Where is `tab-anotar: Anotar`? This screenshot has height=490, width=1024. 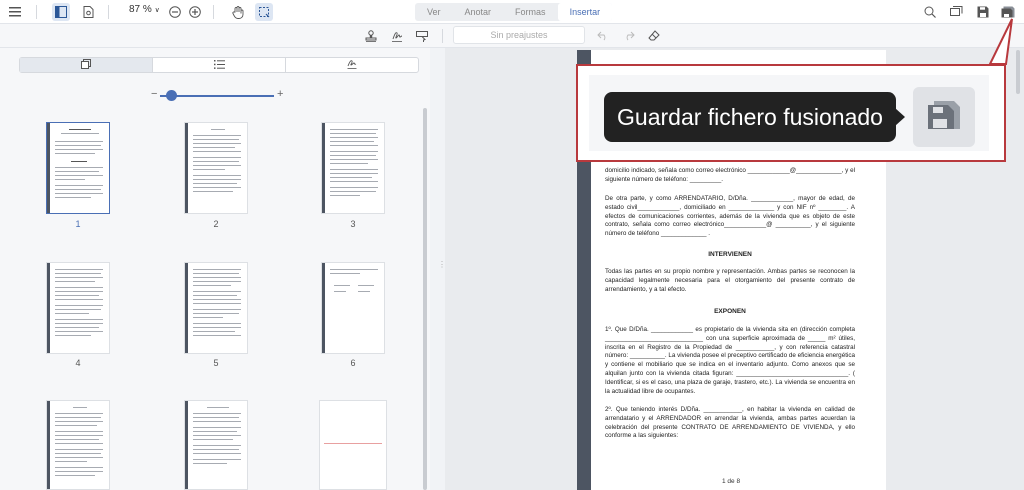
tab-anotar: Anotar is located at coordinates (478, 12).